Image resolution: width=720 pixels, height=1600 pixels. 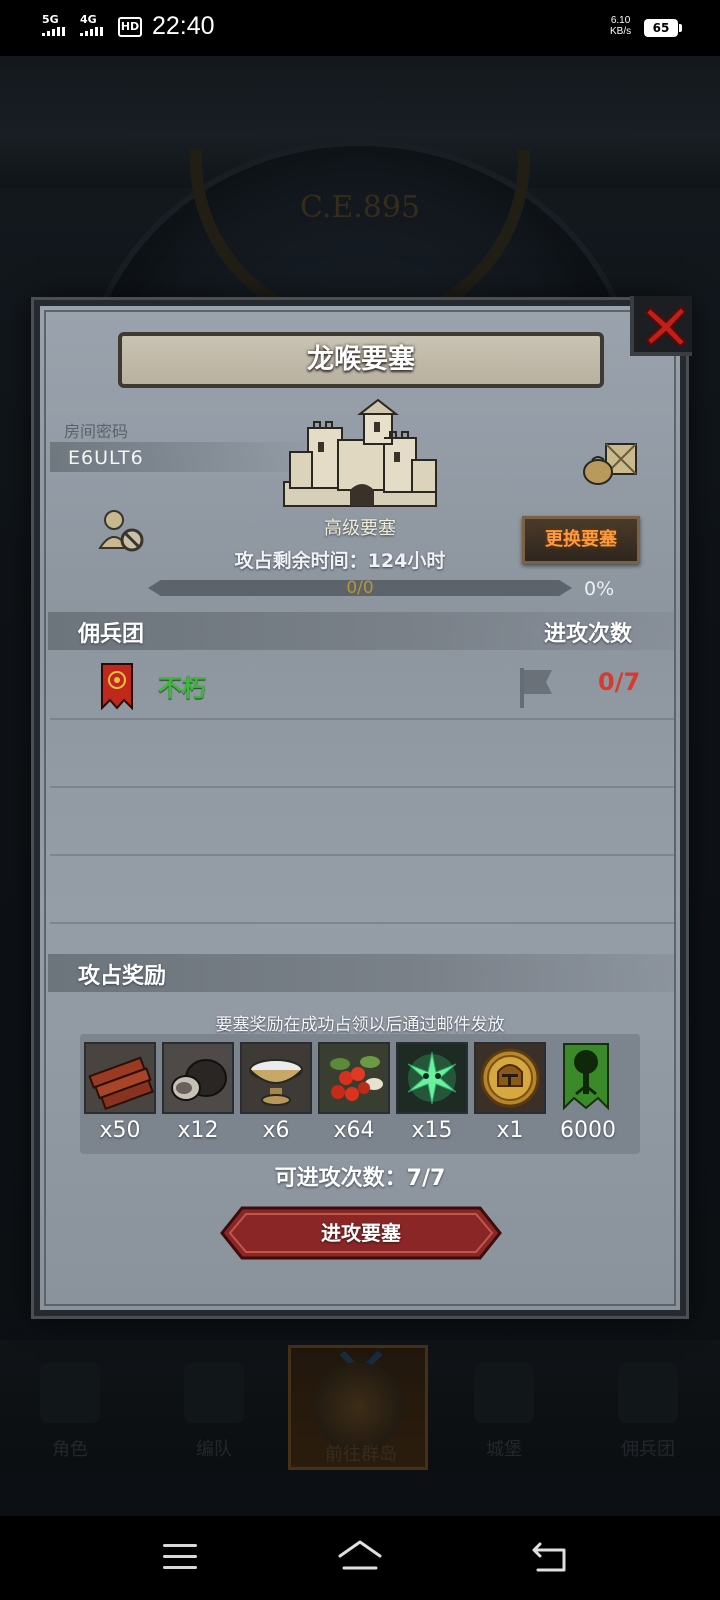 I want to click on reward-item: x1, so click(x=510, y=1096).